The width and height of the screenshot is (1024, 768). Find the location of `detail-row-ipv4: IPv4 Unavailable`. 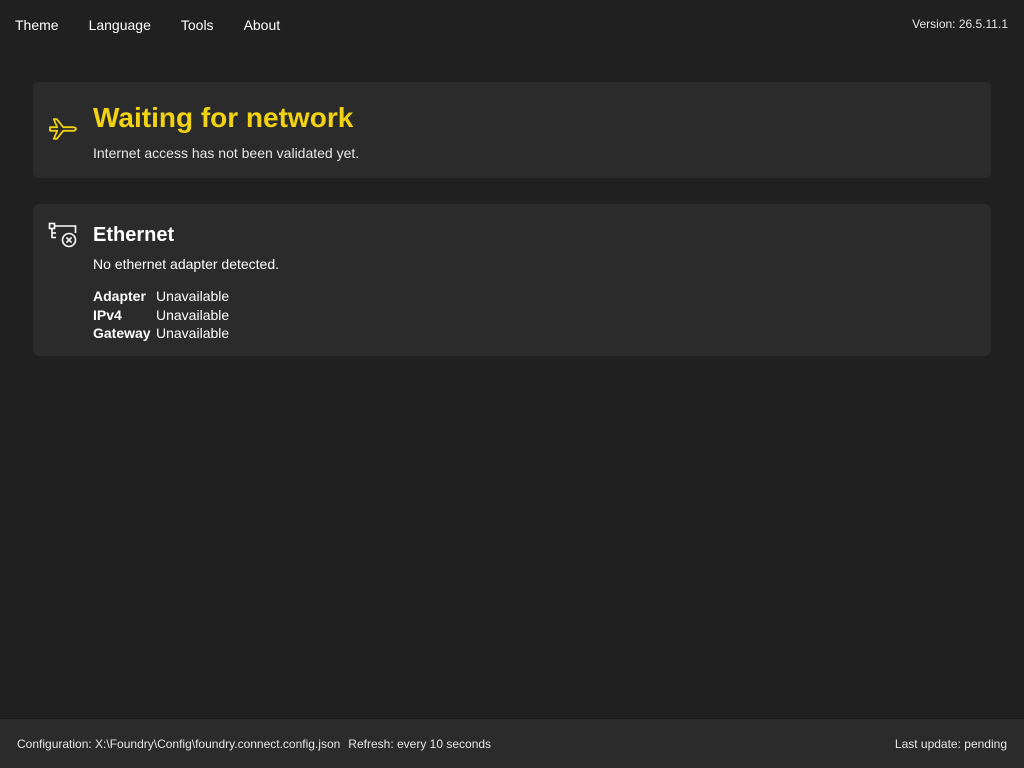

detail-row-ipv4: IPv4 Unavailable is located at coordinates (161, 315).